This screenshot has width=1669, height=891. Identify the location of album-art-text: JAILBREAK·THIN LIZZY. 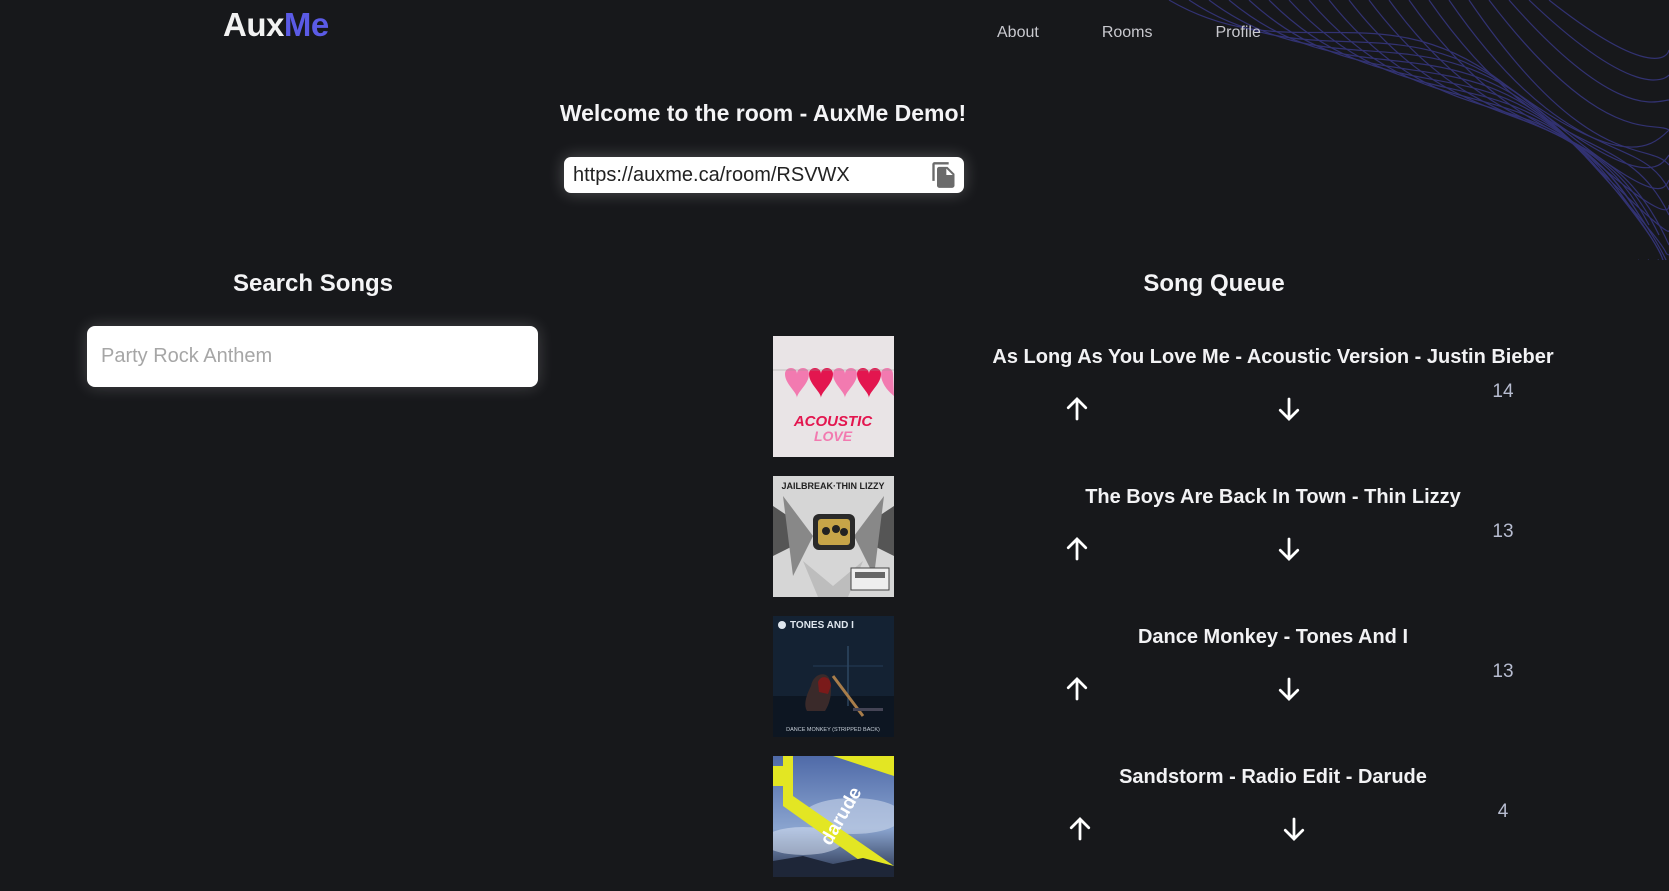
(833, 486).